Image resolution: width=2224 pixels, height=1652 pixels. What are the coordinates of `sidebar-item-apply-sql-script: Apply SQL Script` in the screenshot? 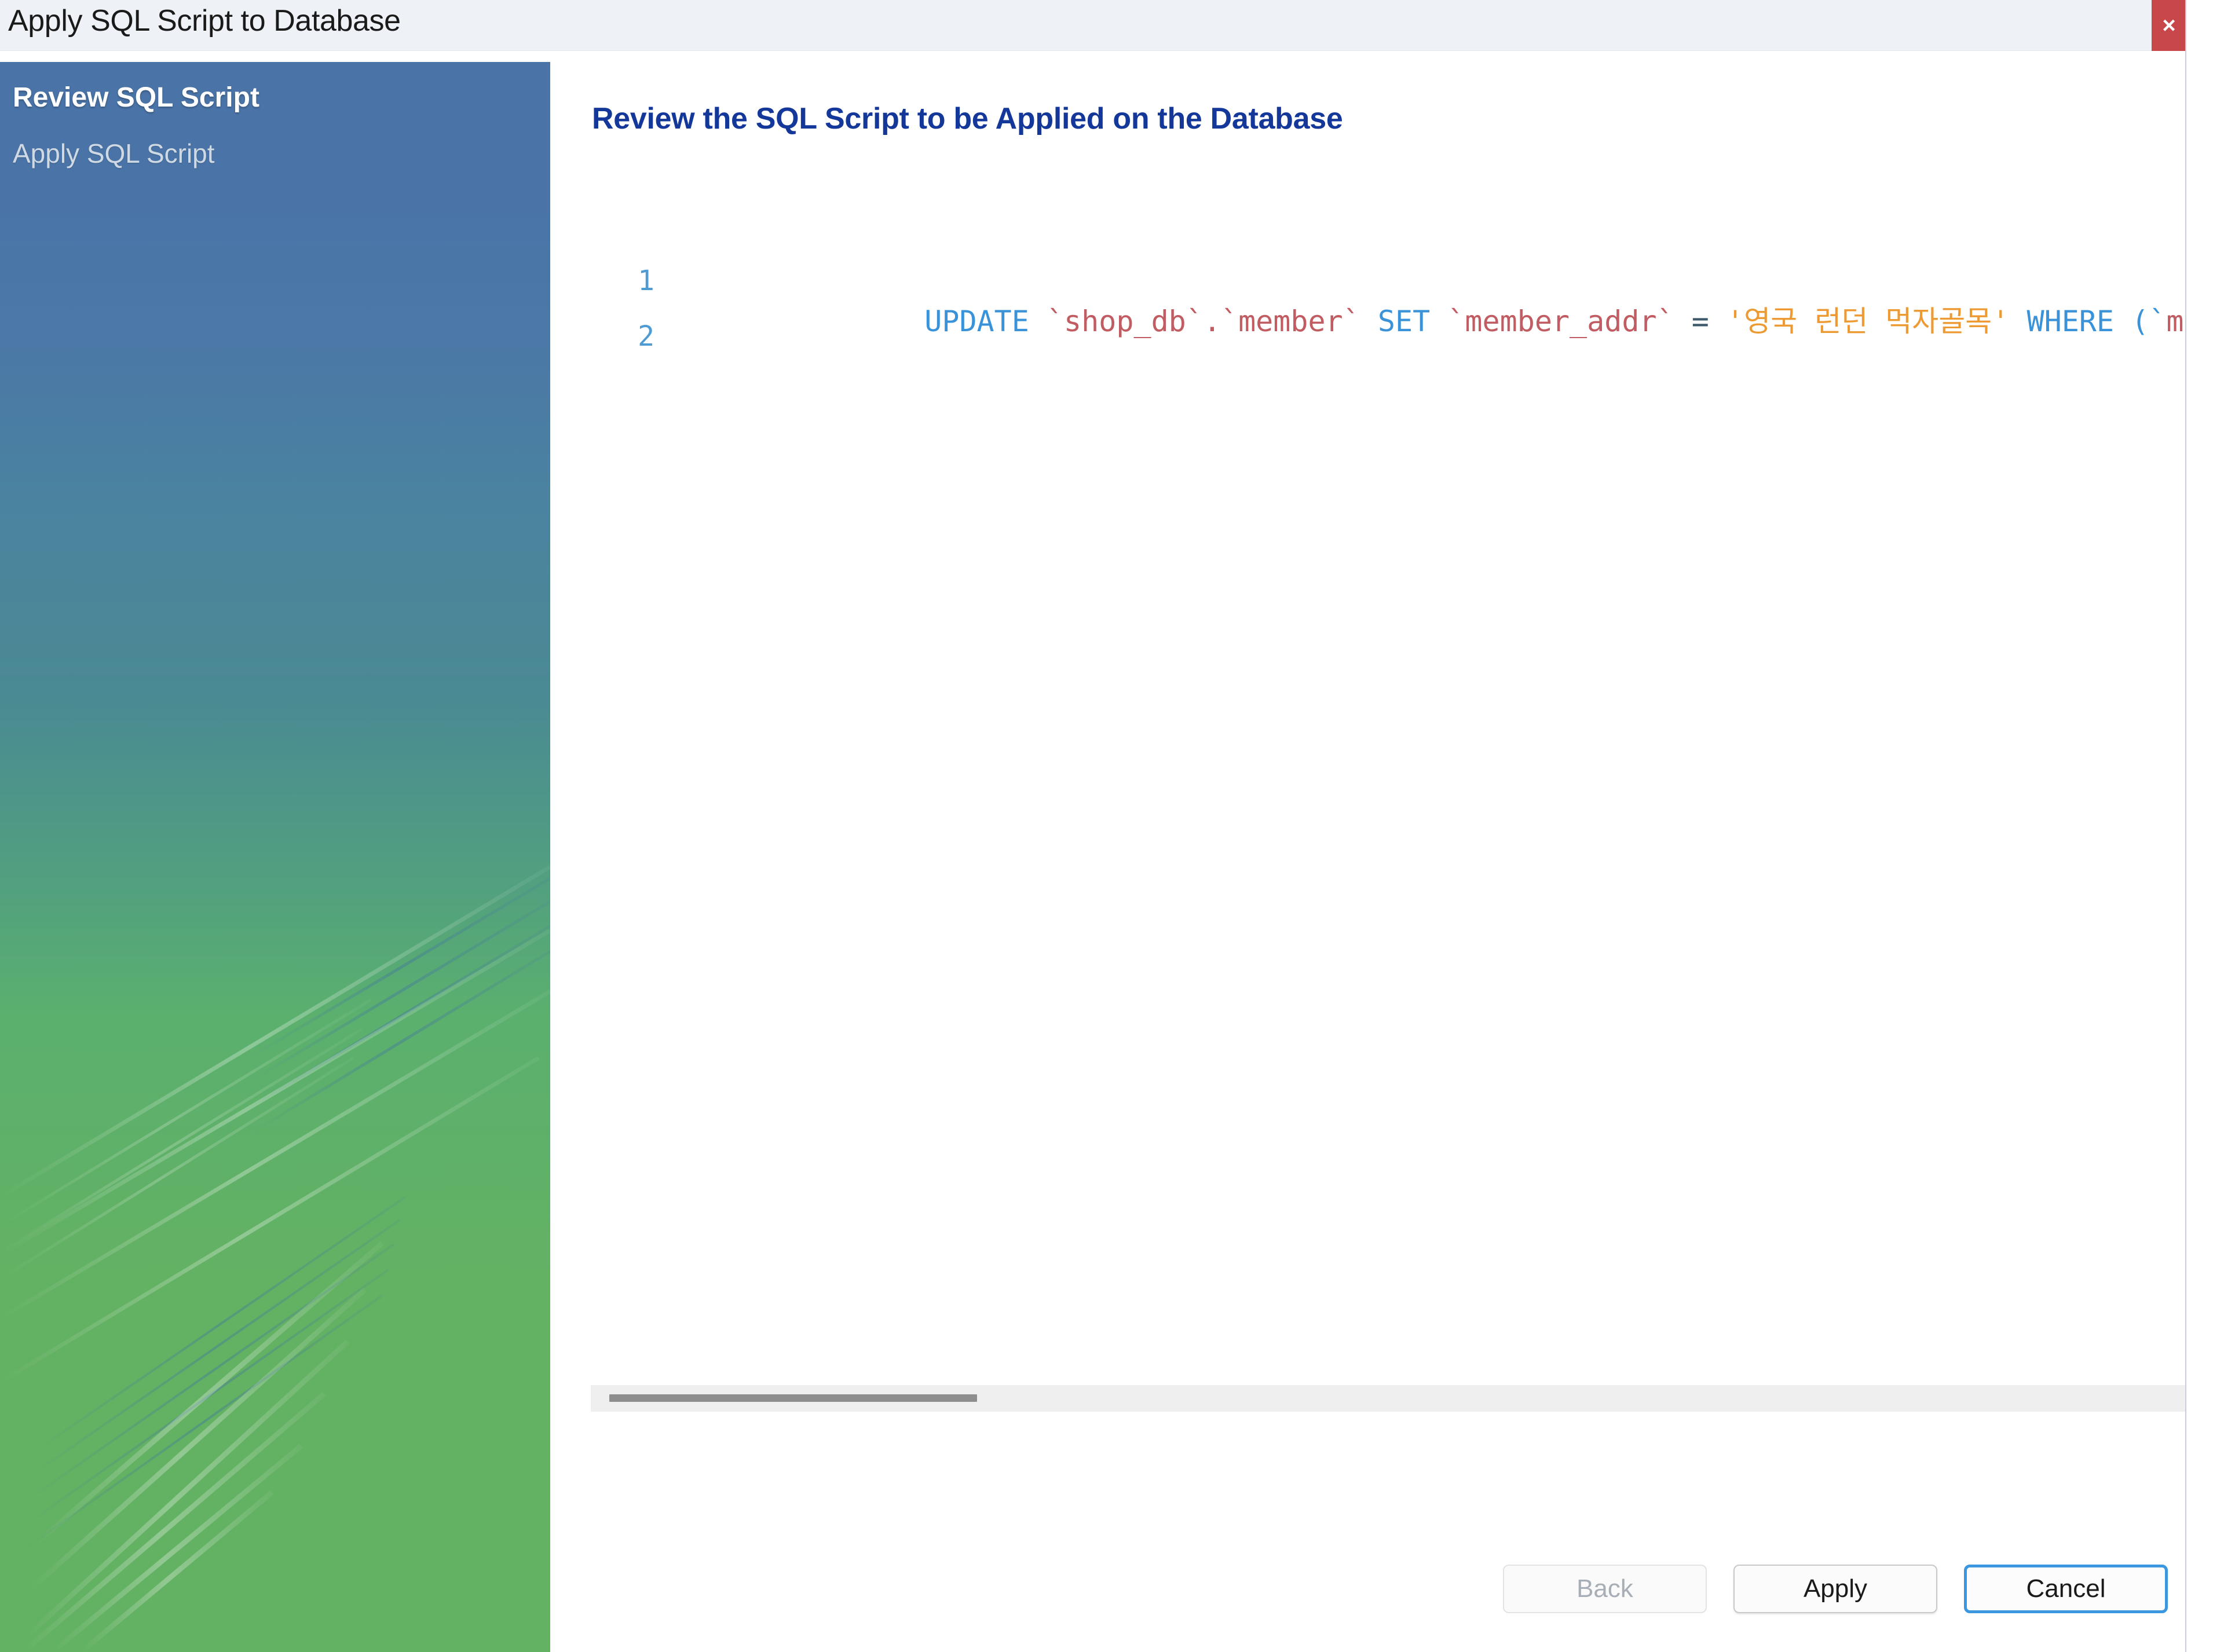 It's located at (275, 154).